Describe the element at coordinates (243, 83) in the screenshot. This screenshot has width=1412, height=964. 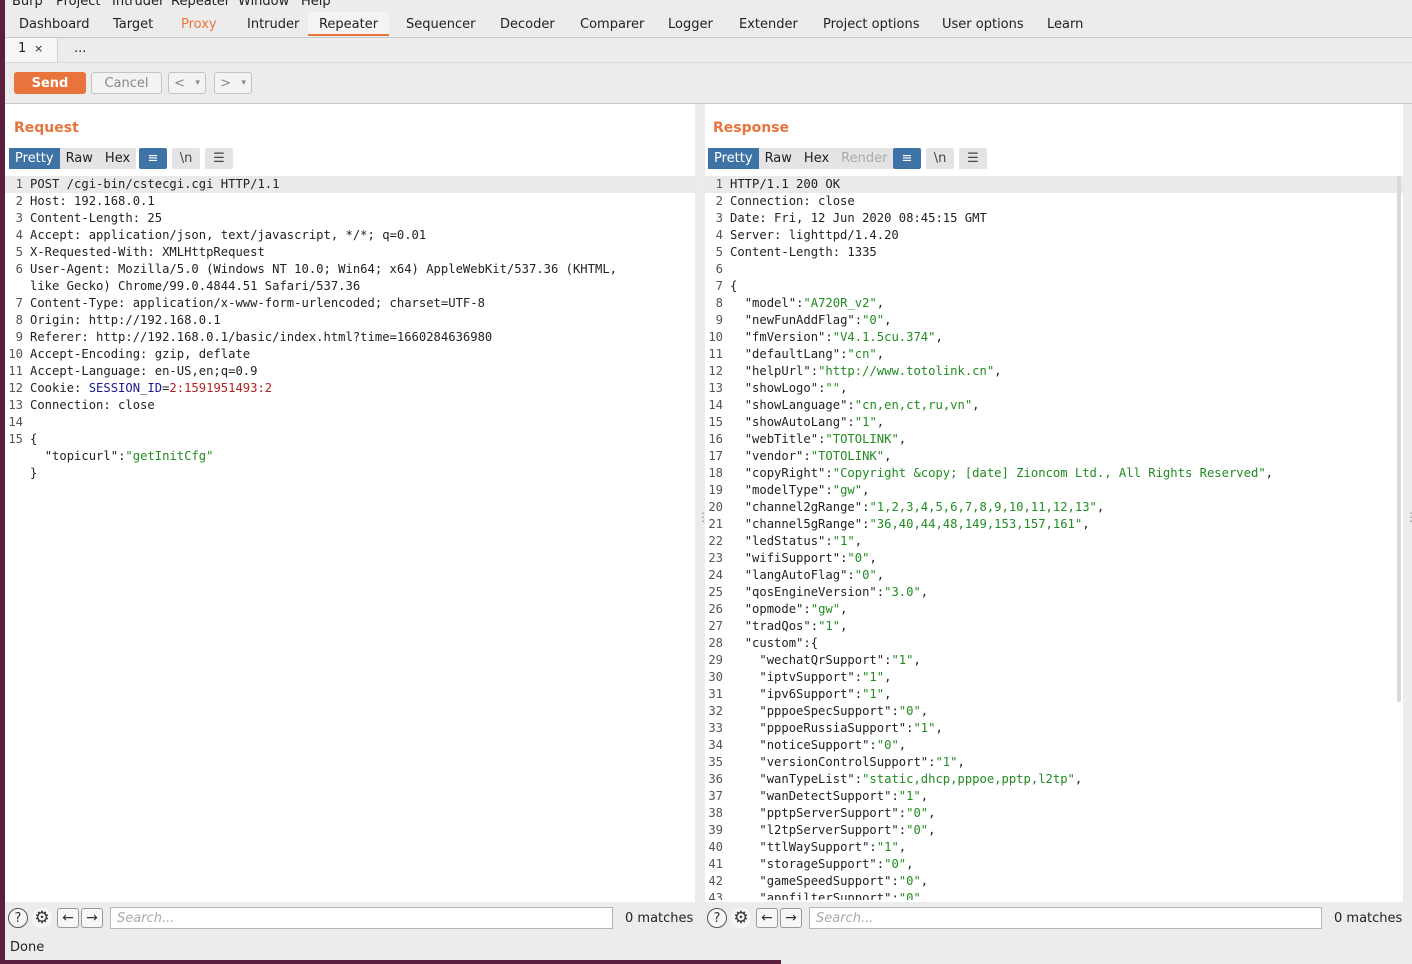
I see `forward-dropdown-icon: ▾` at that location.